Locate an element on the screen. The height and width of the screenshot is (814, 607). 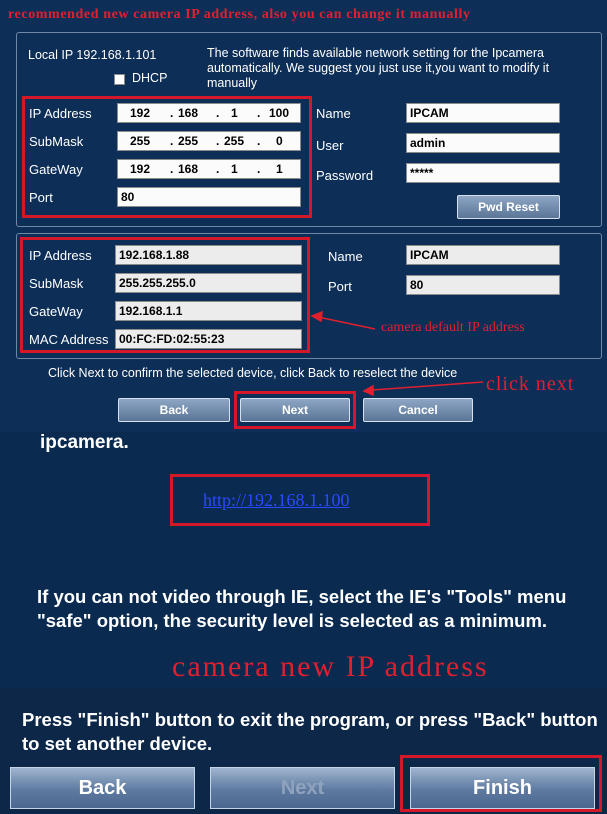
annotation-new-ip: camera new IP address is located at coordinates (330, 666).